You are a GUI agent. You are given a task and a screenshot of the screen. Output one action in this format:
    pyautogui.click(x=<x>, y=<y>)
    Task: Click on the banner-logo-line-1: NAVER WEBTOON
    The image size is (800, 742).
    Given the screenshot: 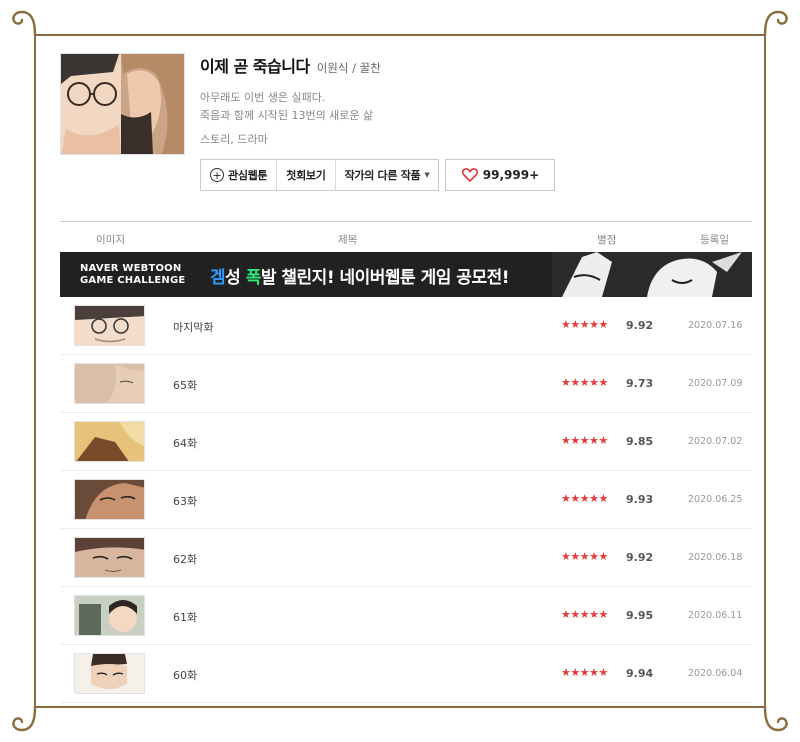 What is the action you would take?
    pyautogui.click(x=131, y=268)
    